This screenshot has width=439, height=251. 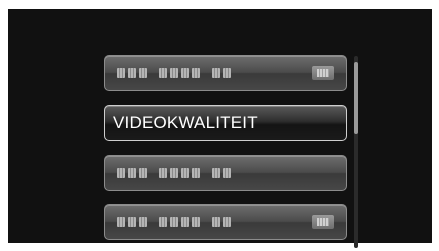 What do you see at coordinates (356, 152) in the screenshot?
I see `menu-scrollbar` at bounding box center [356, 152].